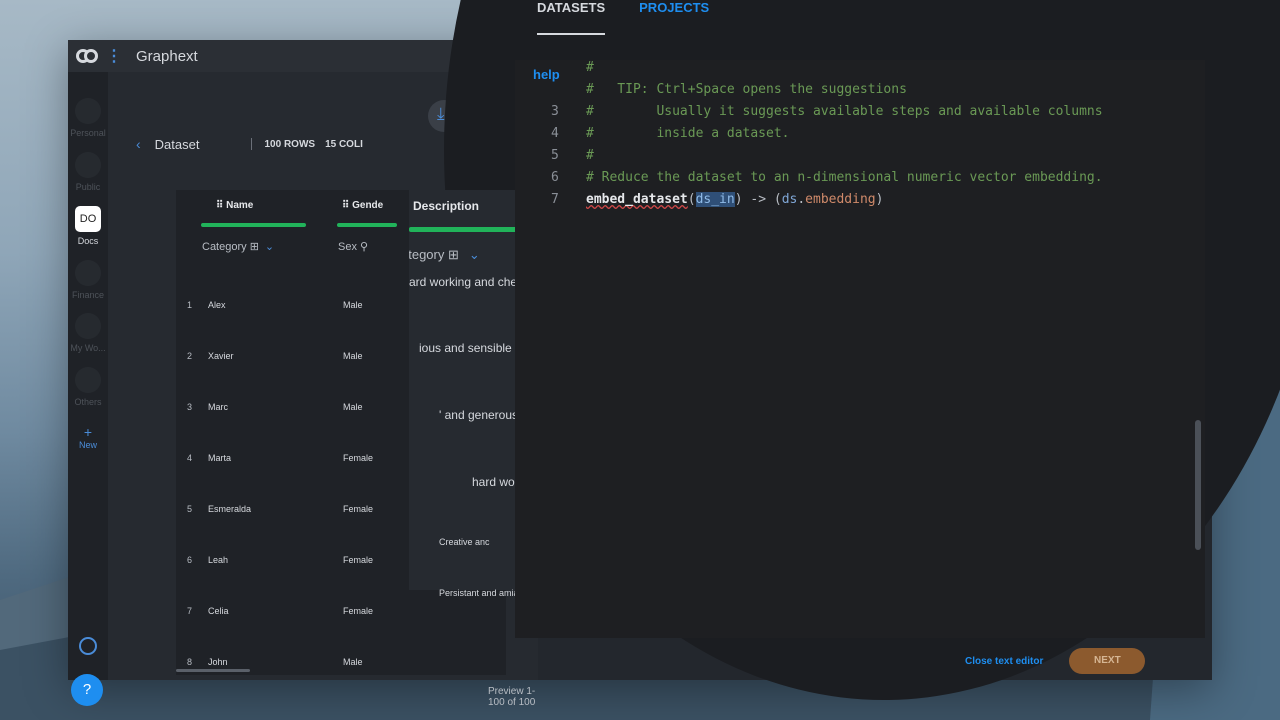 The width and height of the screenshot is (1280, 720). What do you see at coordinates (87, 56) in the screenshot?
I see `graphext-logo-icon` at bounding box center [87, 56].